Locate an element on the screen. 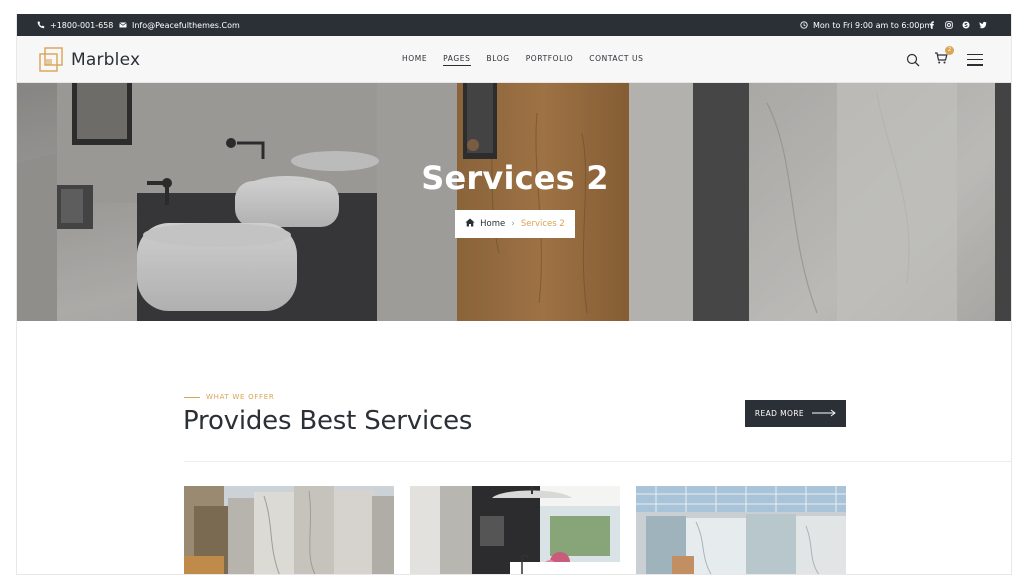  section-eyebrow: WHAT WE OFFER is located at coordinates (229, 397).